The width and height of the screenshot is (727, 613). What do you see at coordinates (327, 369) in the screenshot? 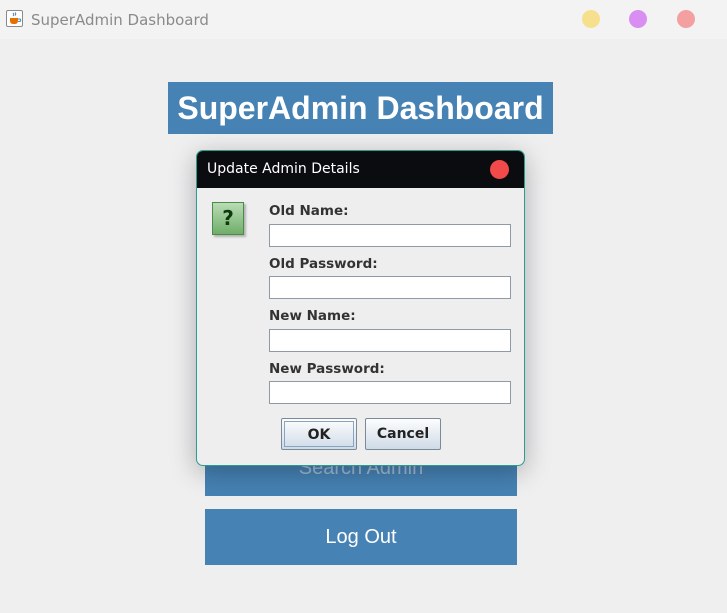
I see `new-password-label: New Password:` at bounding box center [327, 369].